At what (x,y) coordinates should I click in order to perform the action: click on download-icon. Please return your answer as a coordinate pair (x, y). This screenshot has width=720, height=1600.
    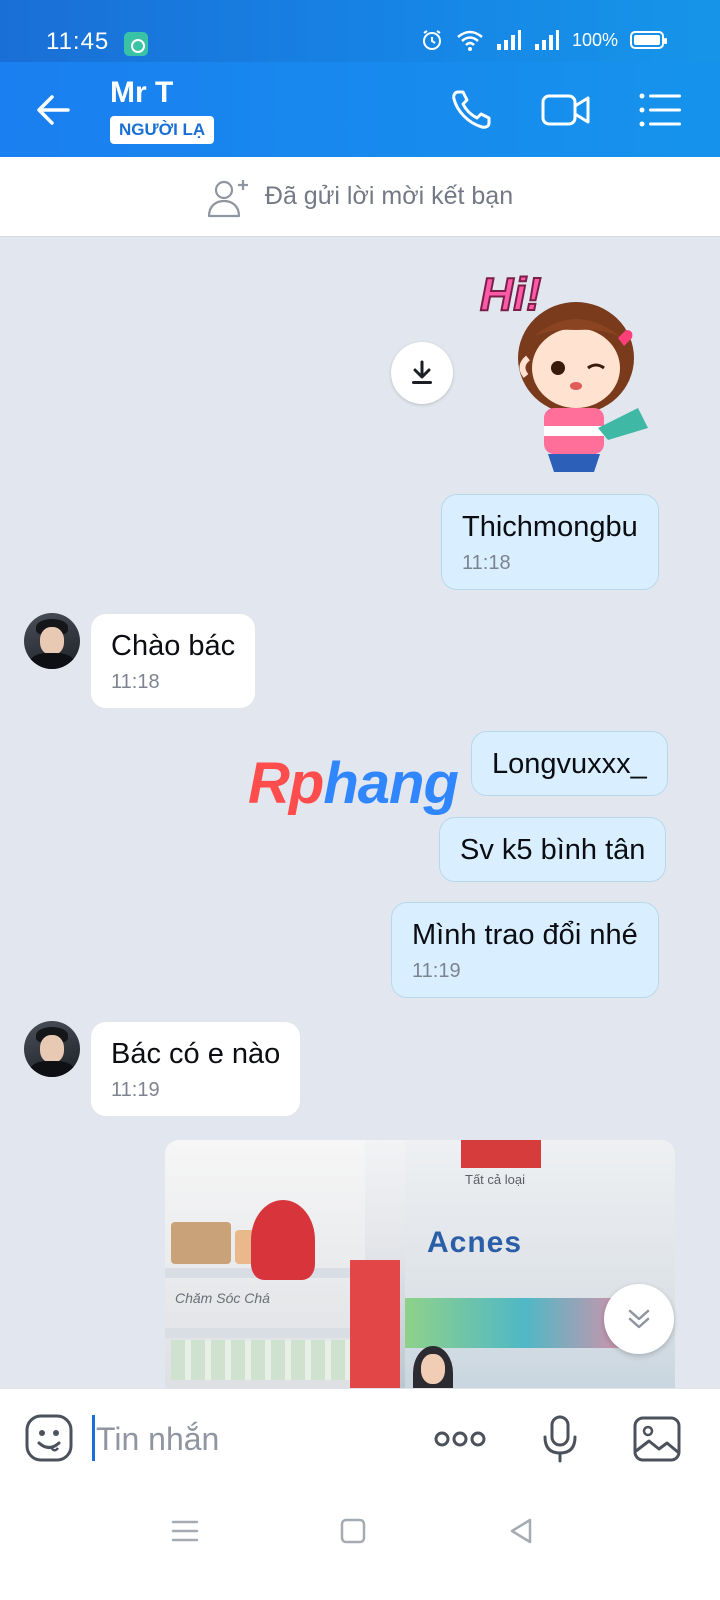
    Looking at the image, I should click on (422, 372).